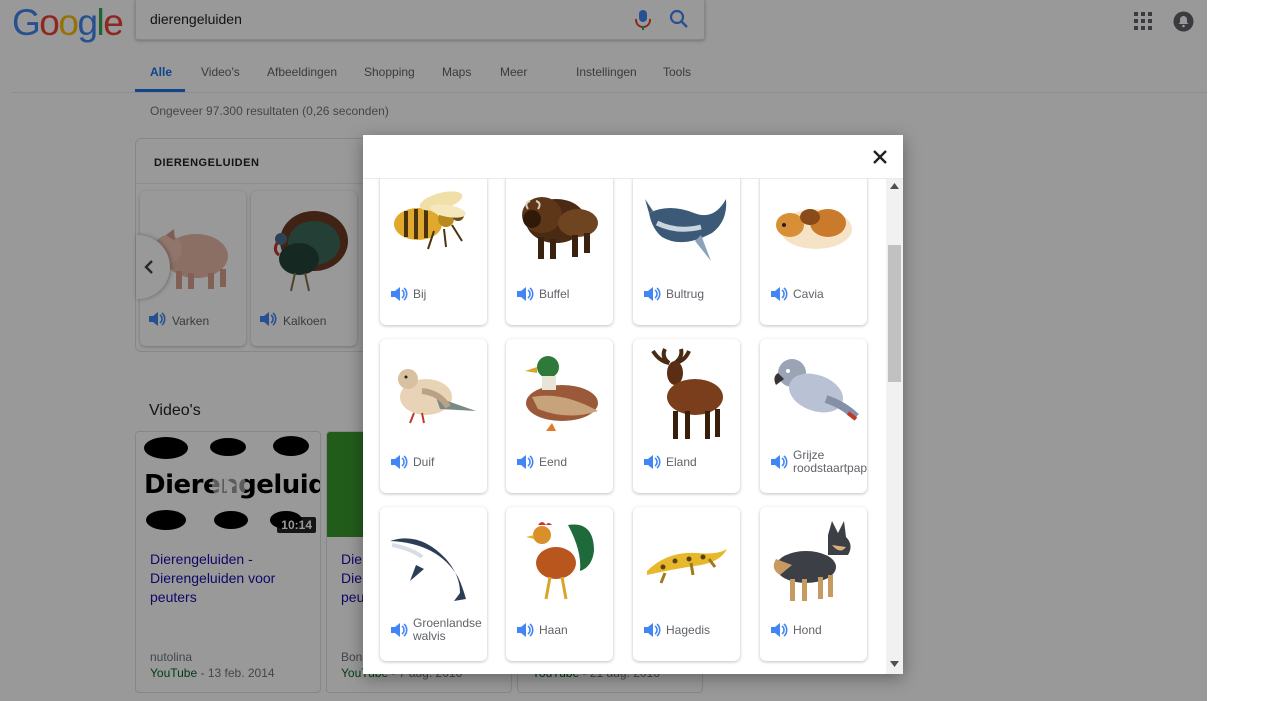 The image size is (1265, 701). I want to click on animal-card-hagedis: Hagedis, so click(686, 584).